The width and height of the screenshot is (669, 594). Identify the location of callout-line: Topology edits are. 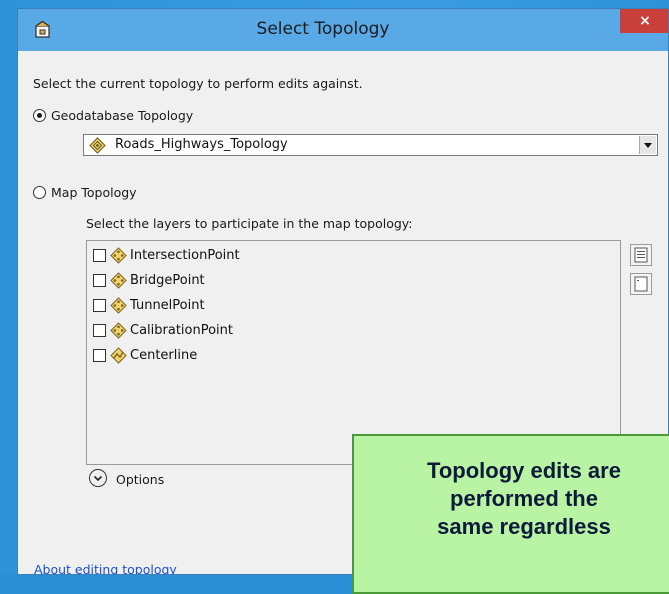
(524, 470).